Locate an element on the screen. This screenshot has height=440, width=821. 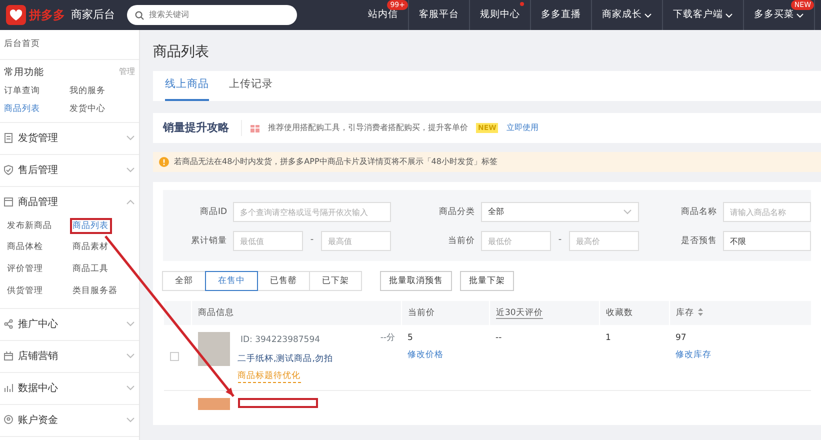
sidebar-link: 后台首页 is located at coordinates (22, 44).